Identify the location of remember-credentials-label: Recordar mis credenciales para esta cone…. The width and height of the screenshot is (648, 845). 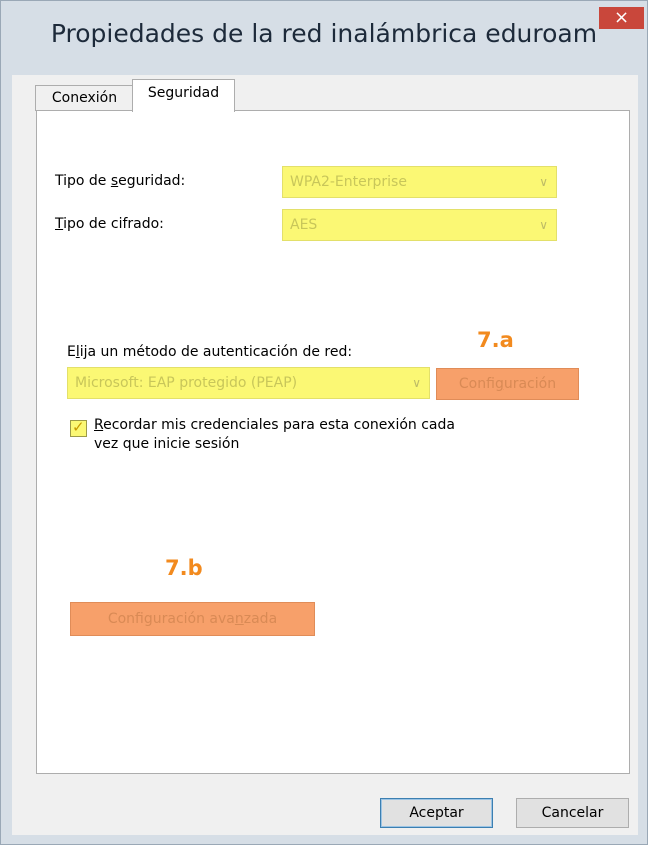
(274, 434).